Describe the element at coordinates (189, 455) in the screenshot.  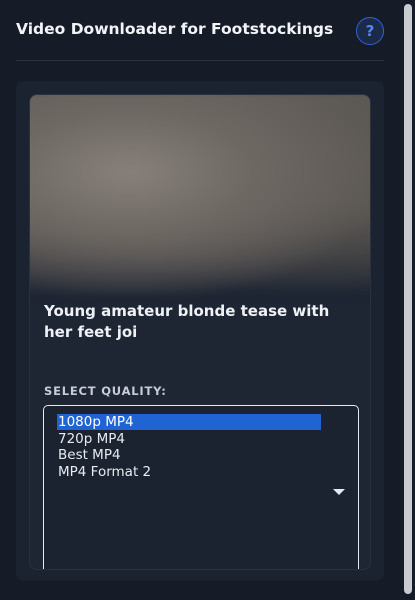
I see `quality-option-best: Best MP4` at that location.